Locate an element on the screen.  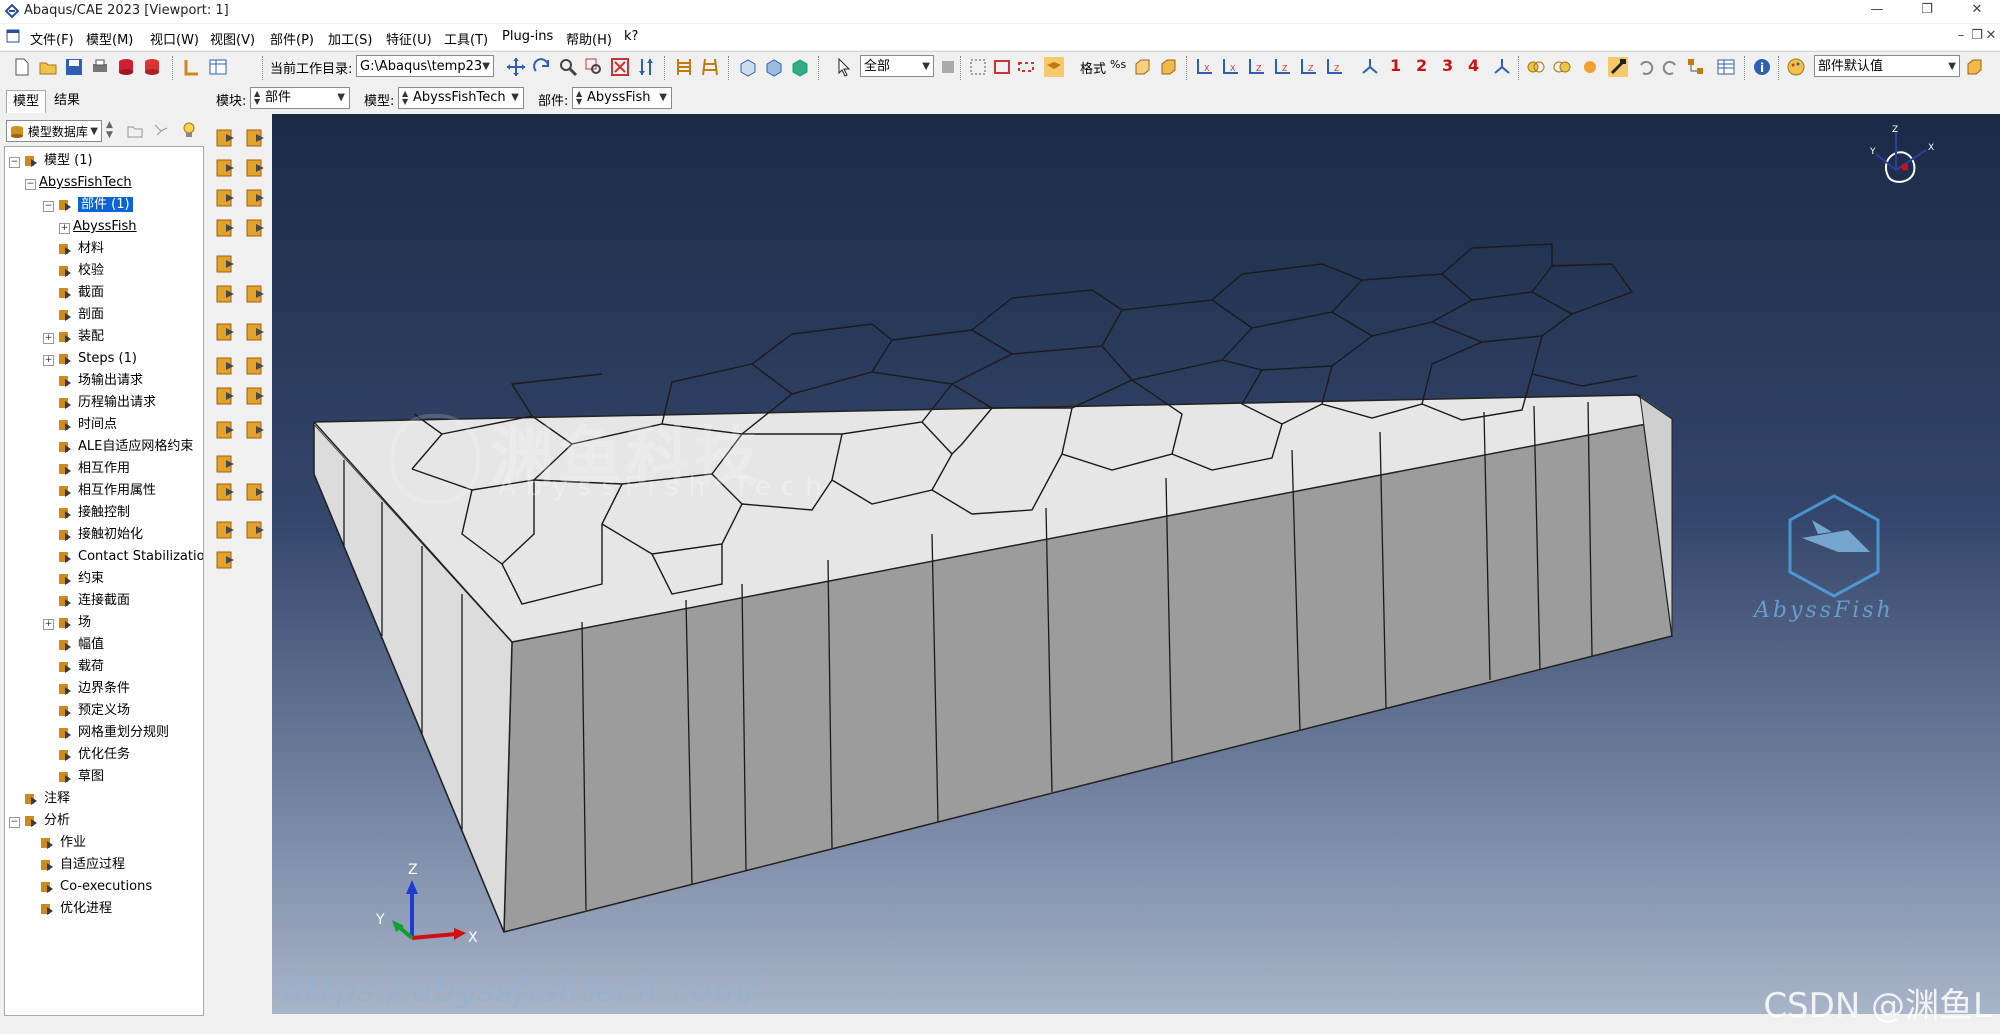
line-style-icon is located at coordinates (684, 67).